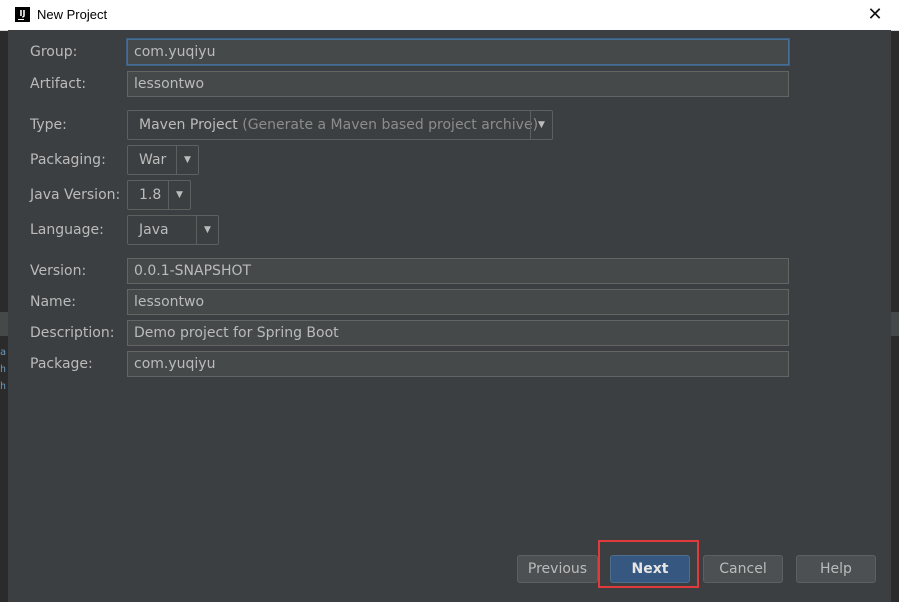 The height and width of the screenshot is (602, 899). What do you see at coordinates (154, 230) in the screenshot?
I see `language-dropdown-value: Java` at bounding box center [154, 230].